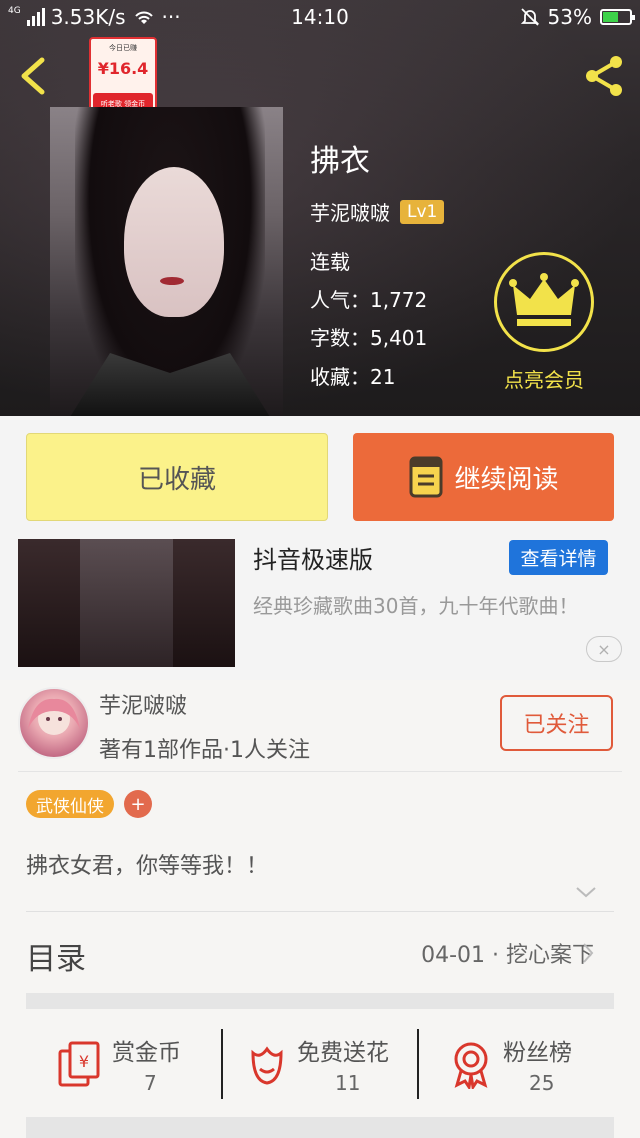  I want to click on coin-envelope-icon: ¥, so click(79, 1064).